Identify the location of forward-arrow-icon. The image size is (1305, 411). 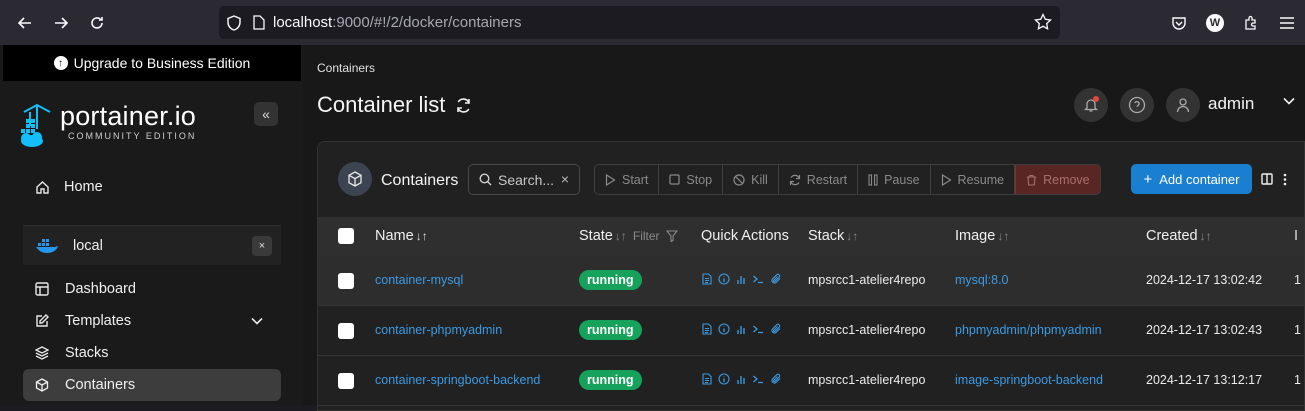
(61, 23).